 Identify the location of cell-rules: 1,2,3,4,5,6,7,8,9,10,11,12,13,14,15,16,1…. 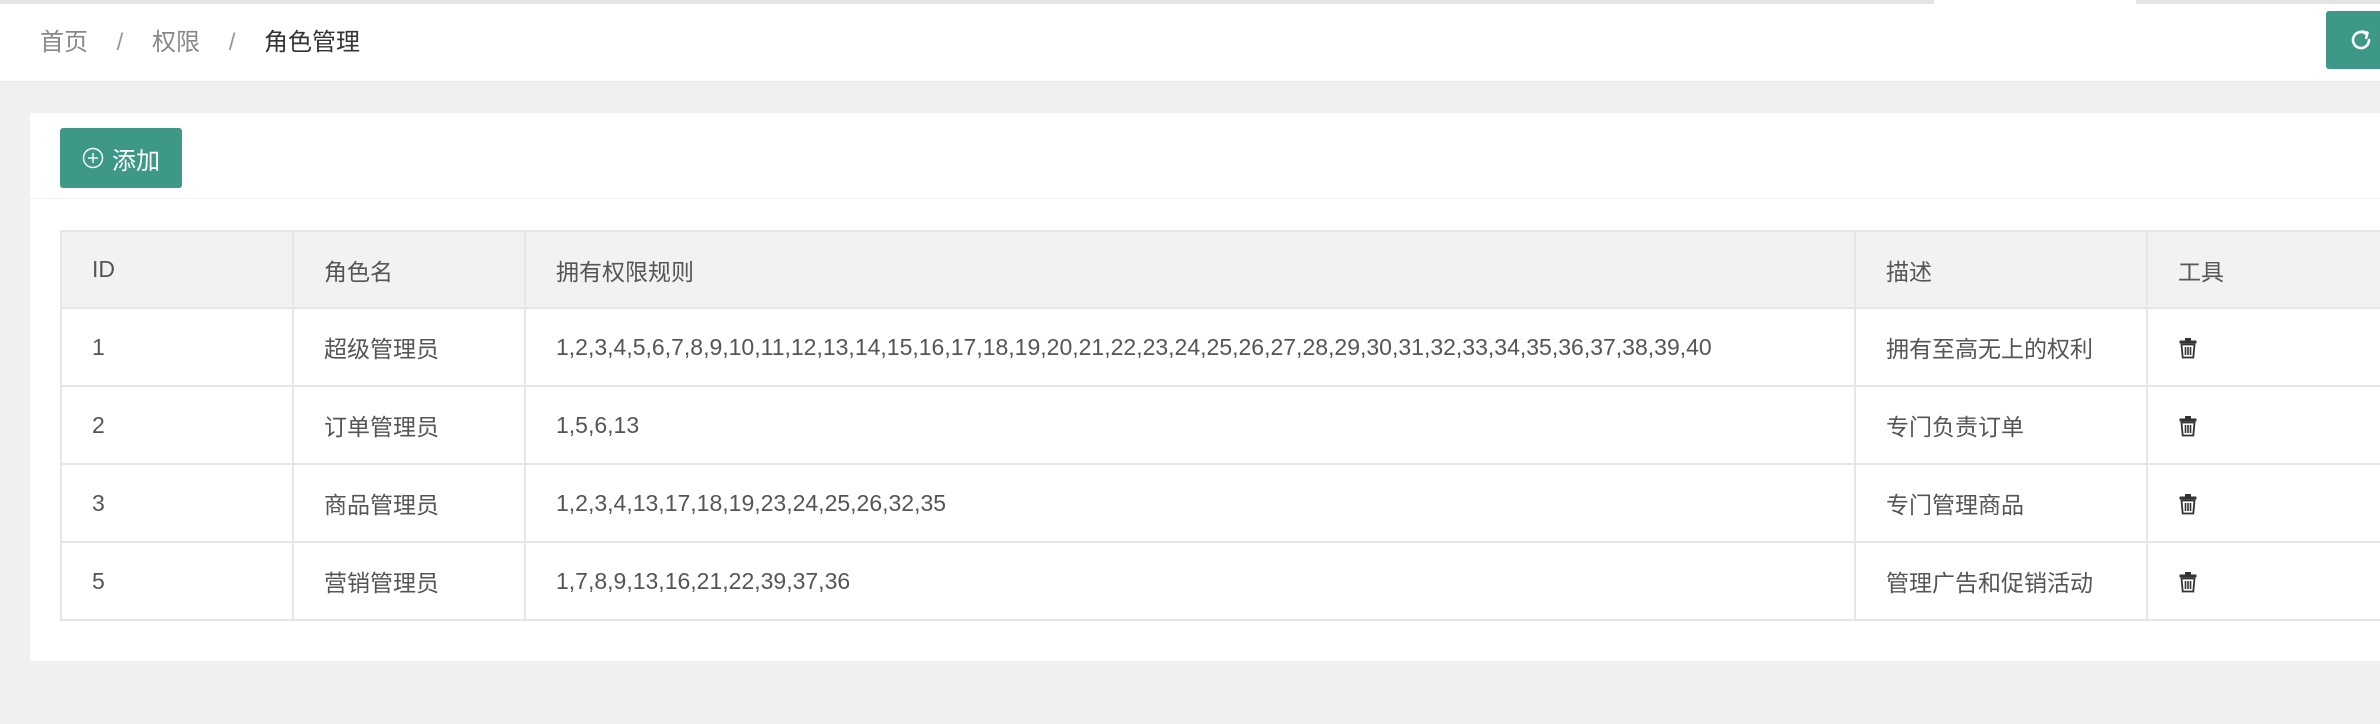
(1190, 347).